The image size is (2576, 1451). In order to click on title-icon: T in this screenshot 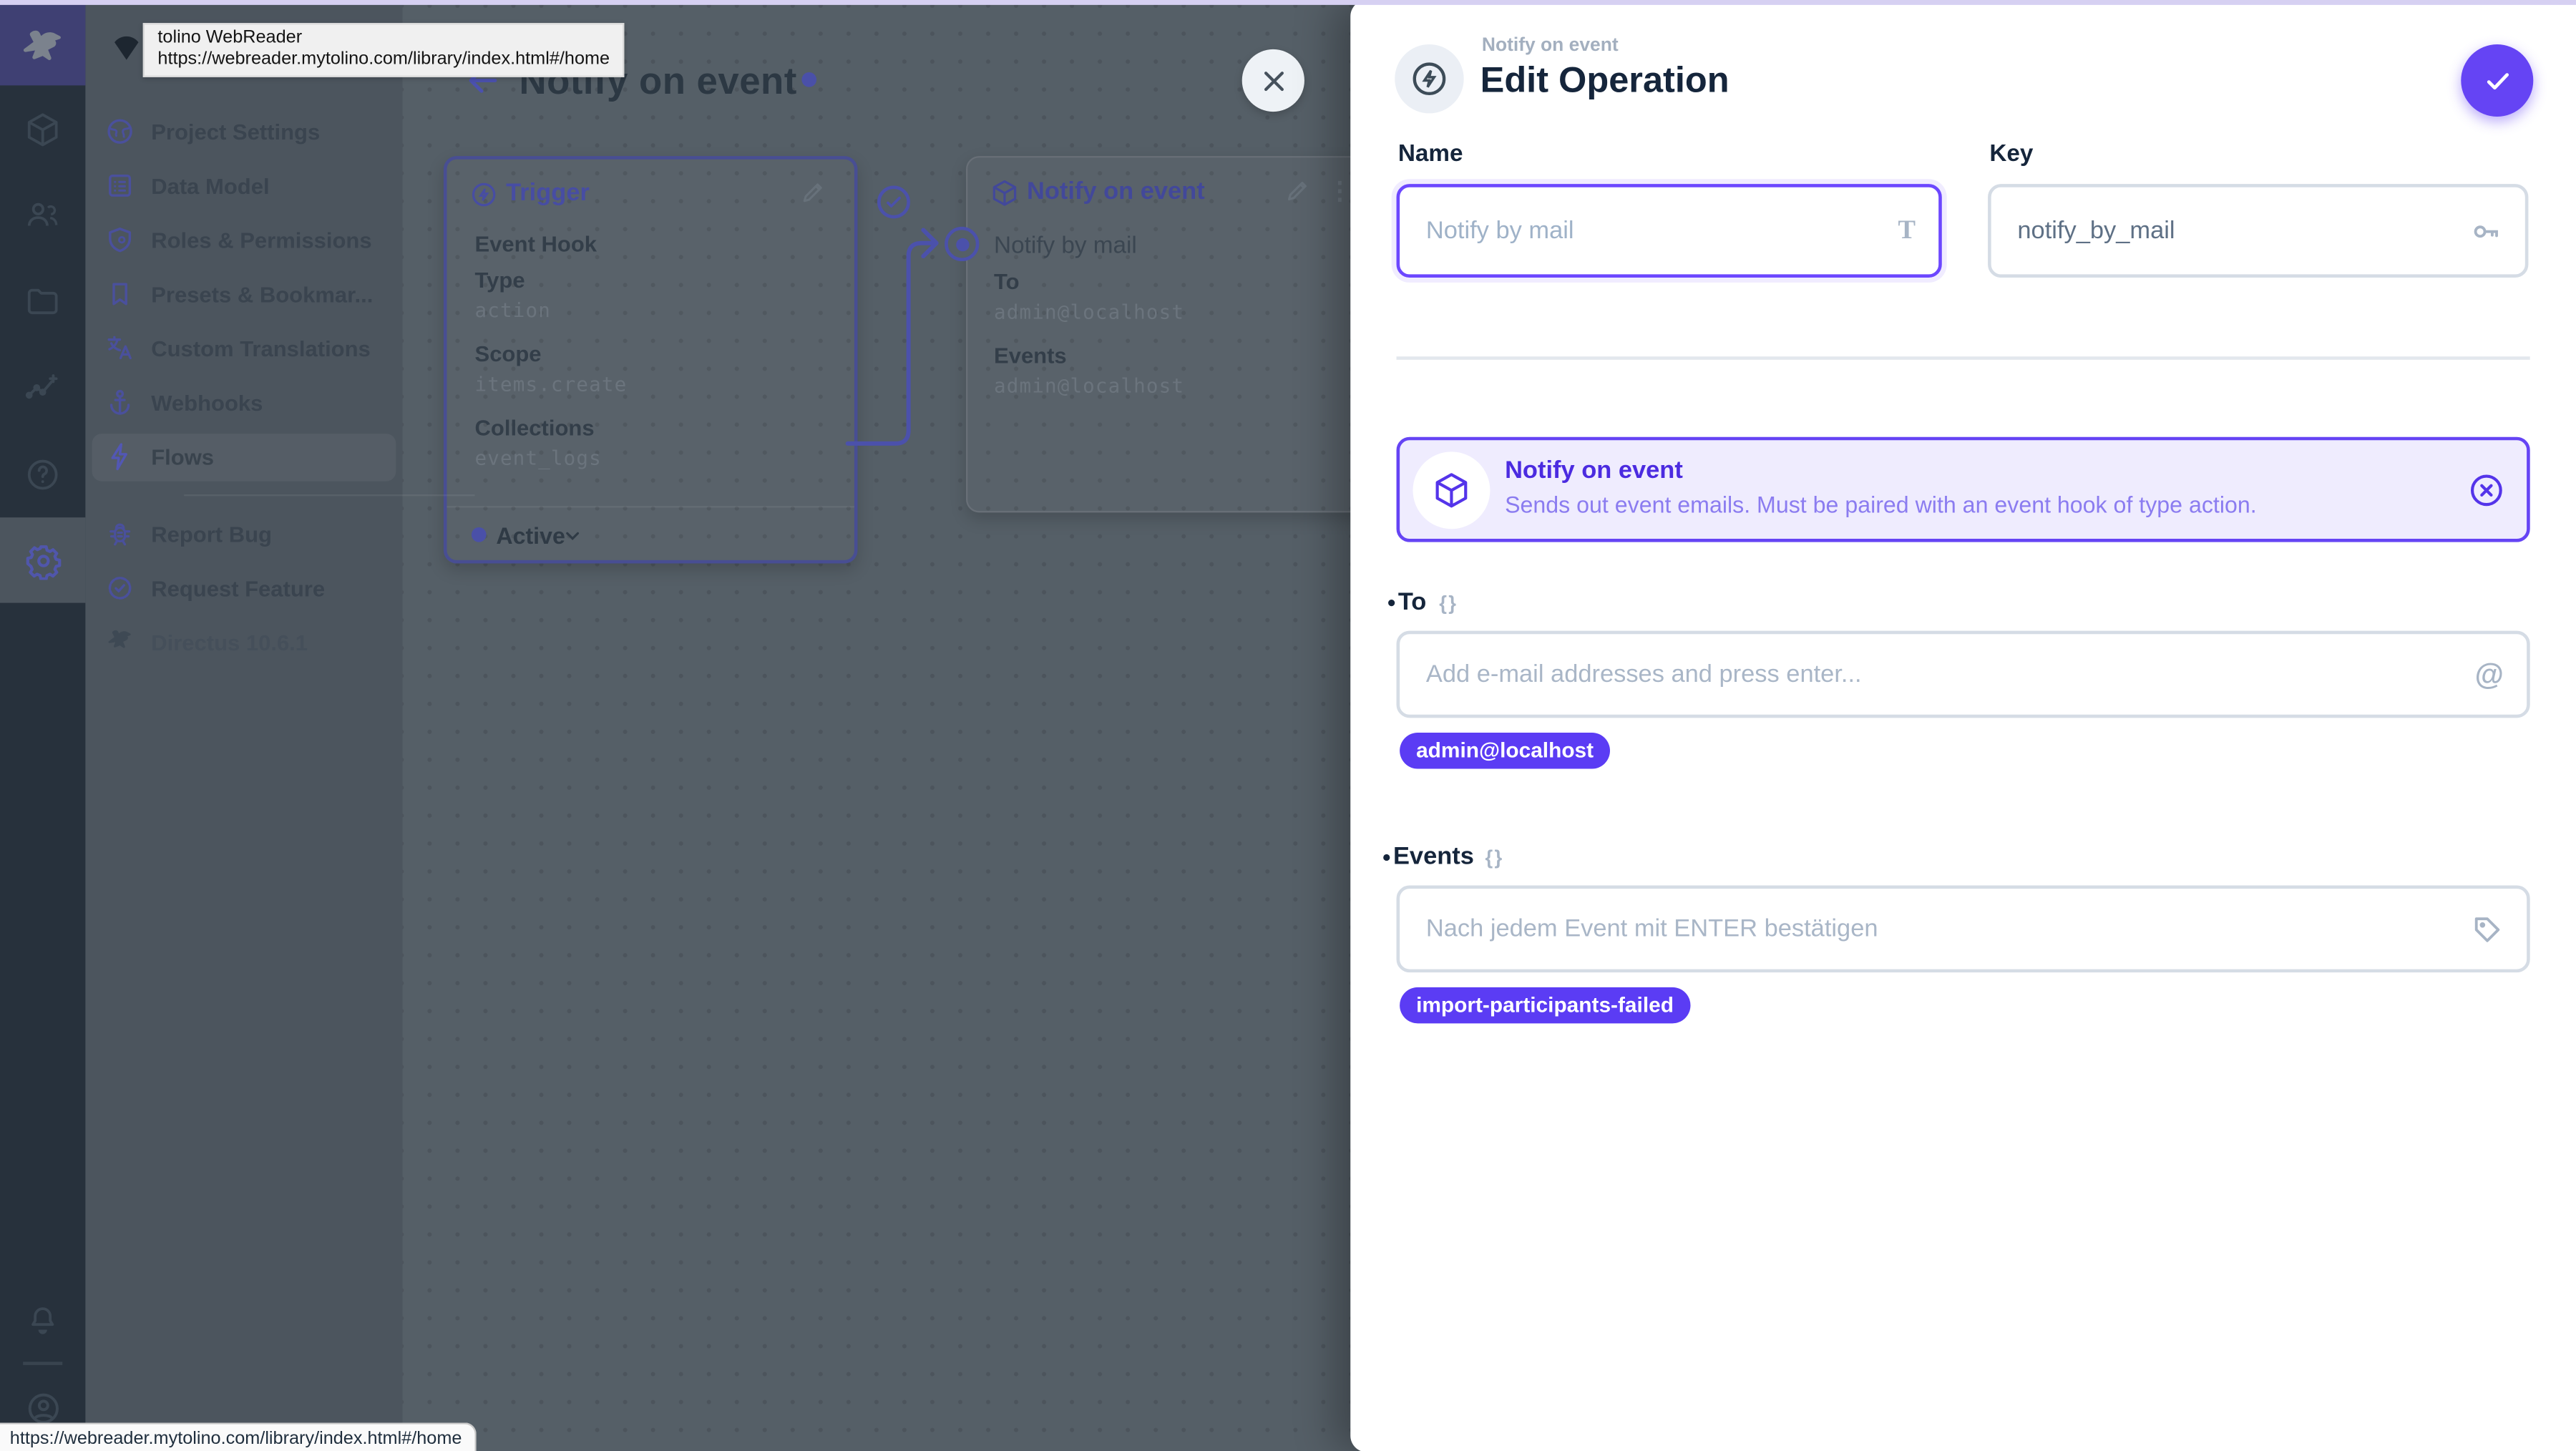, I will do `click(1907, 229)`.